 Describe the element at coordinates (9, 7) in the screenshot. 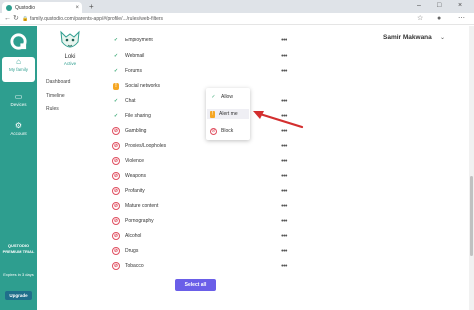

I see `qustodio-favicon-icon` at that location.